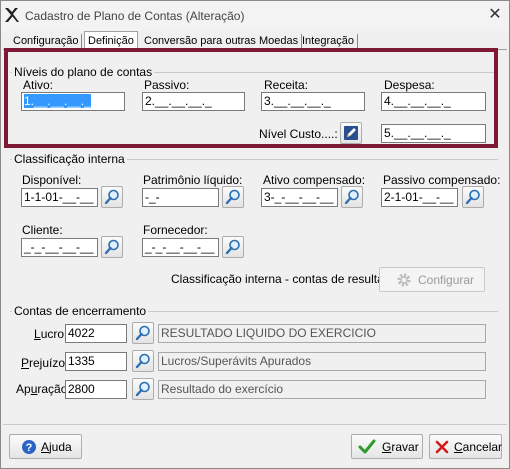 Image resolution: width=510 pixels, height=469 pixels. Describe the element at coordinates (222, 41) in the screenshot. I see `tab-conversao: Conversão para outras Moedas` at that location.